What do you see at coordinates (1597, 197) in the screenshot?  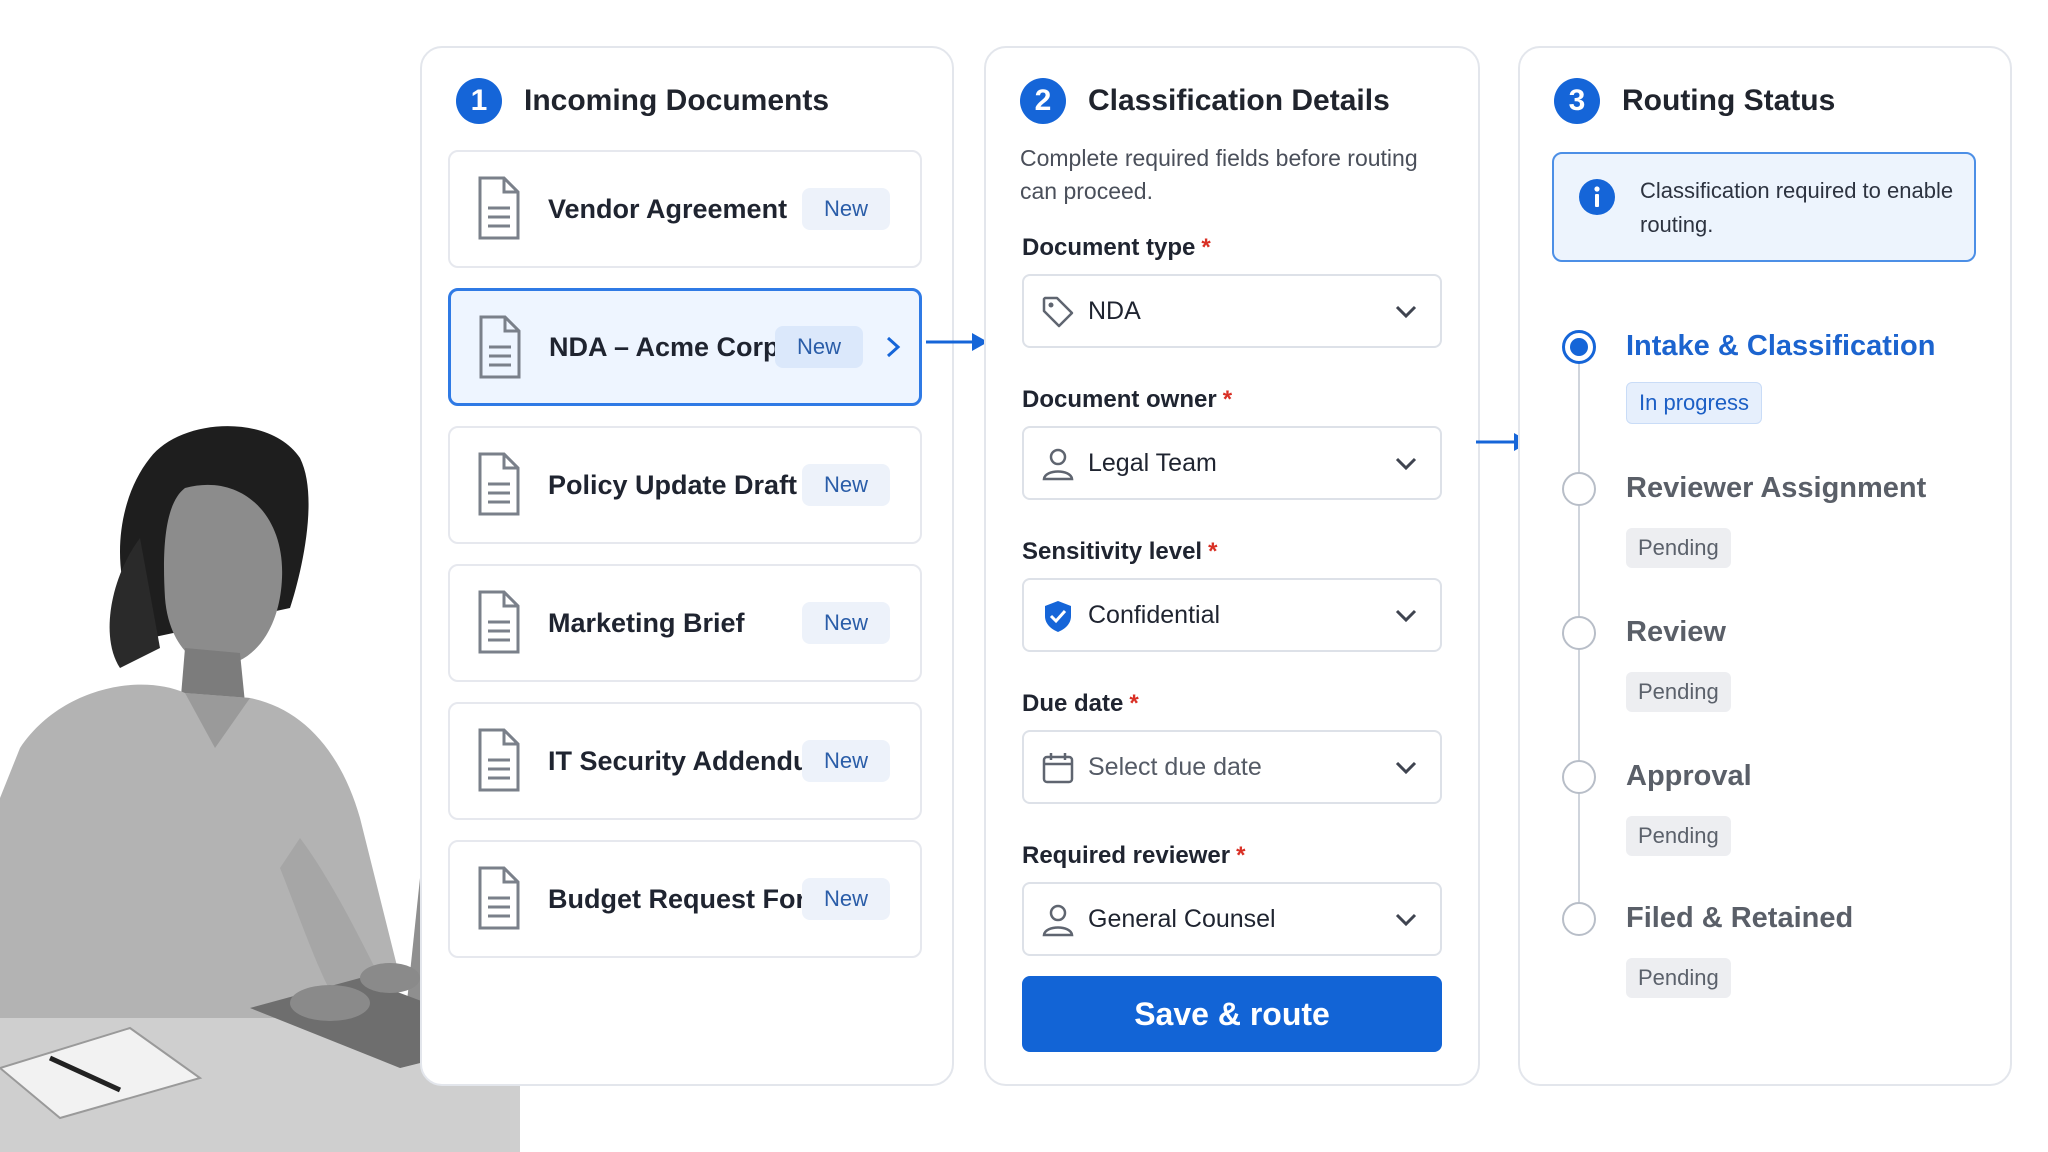 I see `info-icon` at bounding box center [1597, 197].